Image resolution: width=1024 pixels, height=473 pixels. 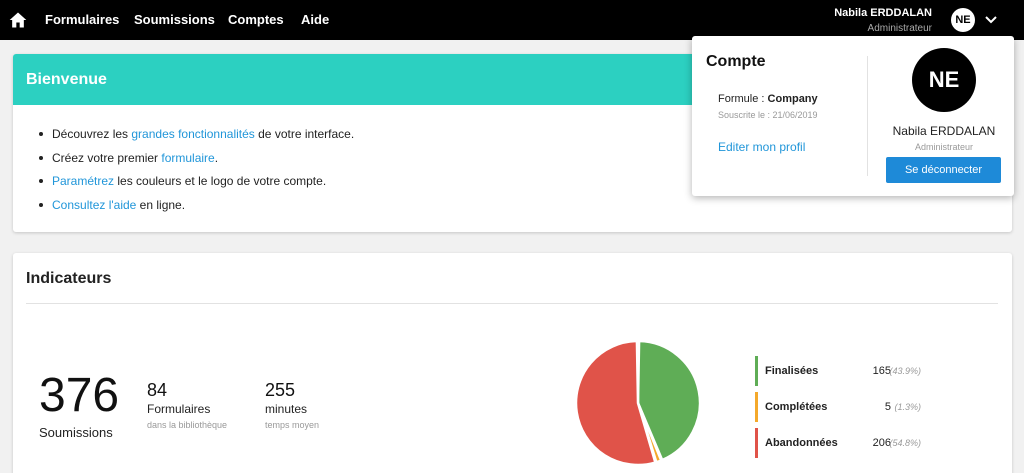 I want to click on link-features: grandes fonctionnalités, so click(x=192, y=134).